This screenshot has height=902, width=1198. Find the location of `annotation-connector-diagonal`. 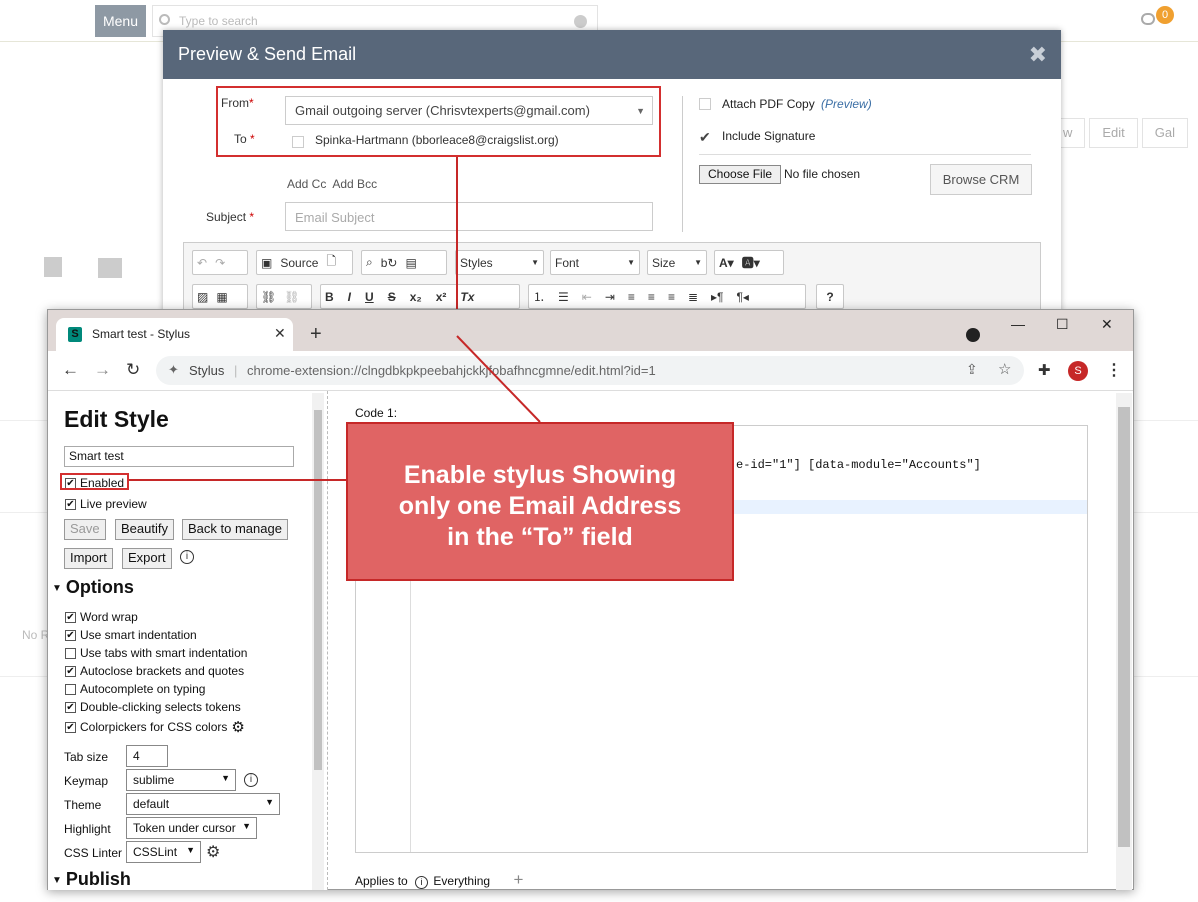

annotation-connector-diagonal is located at coordinates (498, 379).